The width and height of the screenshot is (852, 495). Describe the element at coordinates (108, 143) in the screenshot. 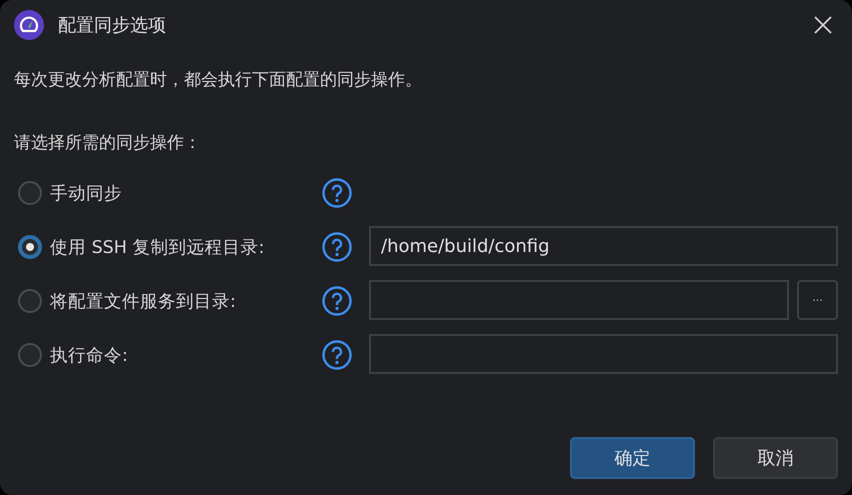

I see `prompt-text: 请选择所需的同步操作：` at that location.